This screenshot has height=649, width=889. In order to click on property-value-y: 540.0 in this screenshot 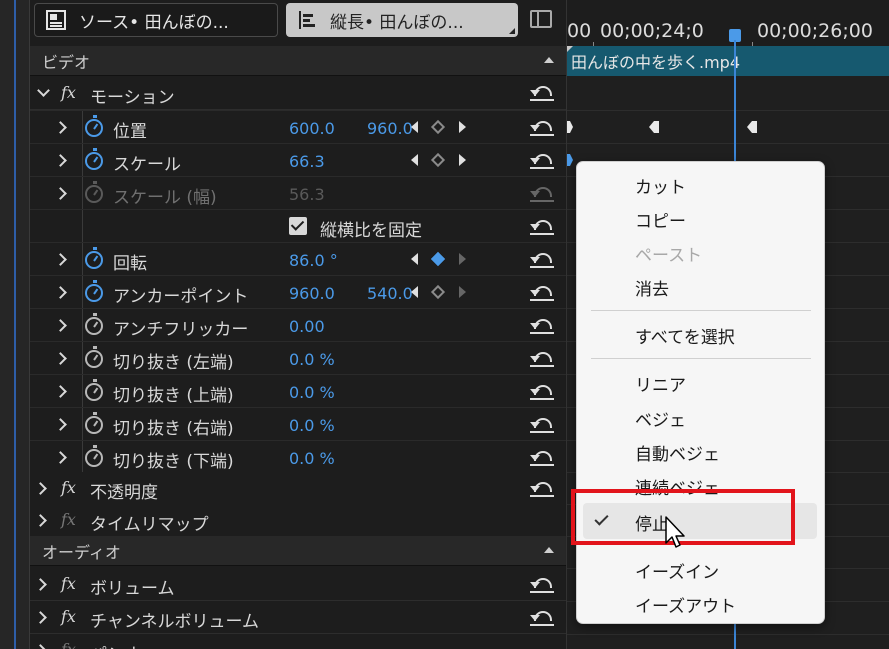, I will do `click(391, 293)`.